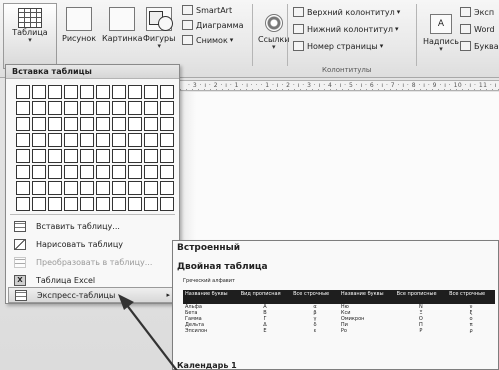 This screenshot has height=370, width=499. What do you see at coordinates (79, 25) in the screenshot?
I see `picture-button: Рисунок` at bounding box center [79, 25].